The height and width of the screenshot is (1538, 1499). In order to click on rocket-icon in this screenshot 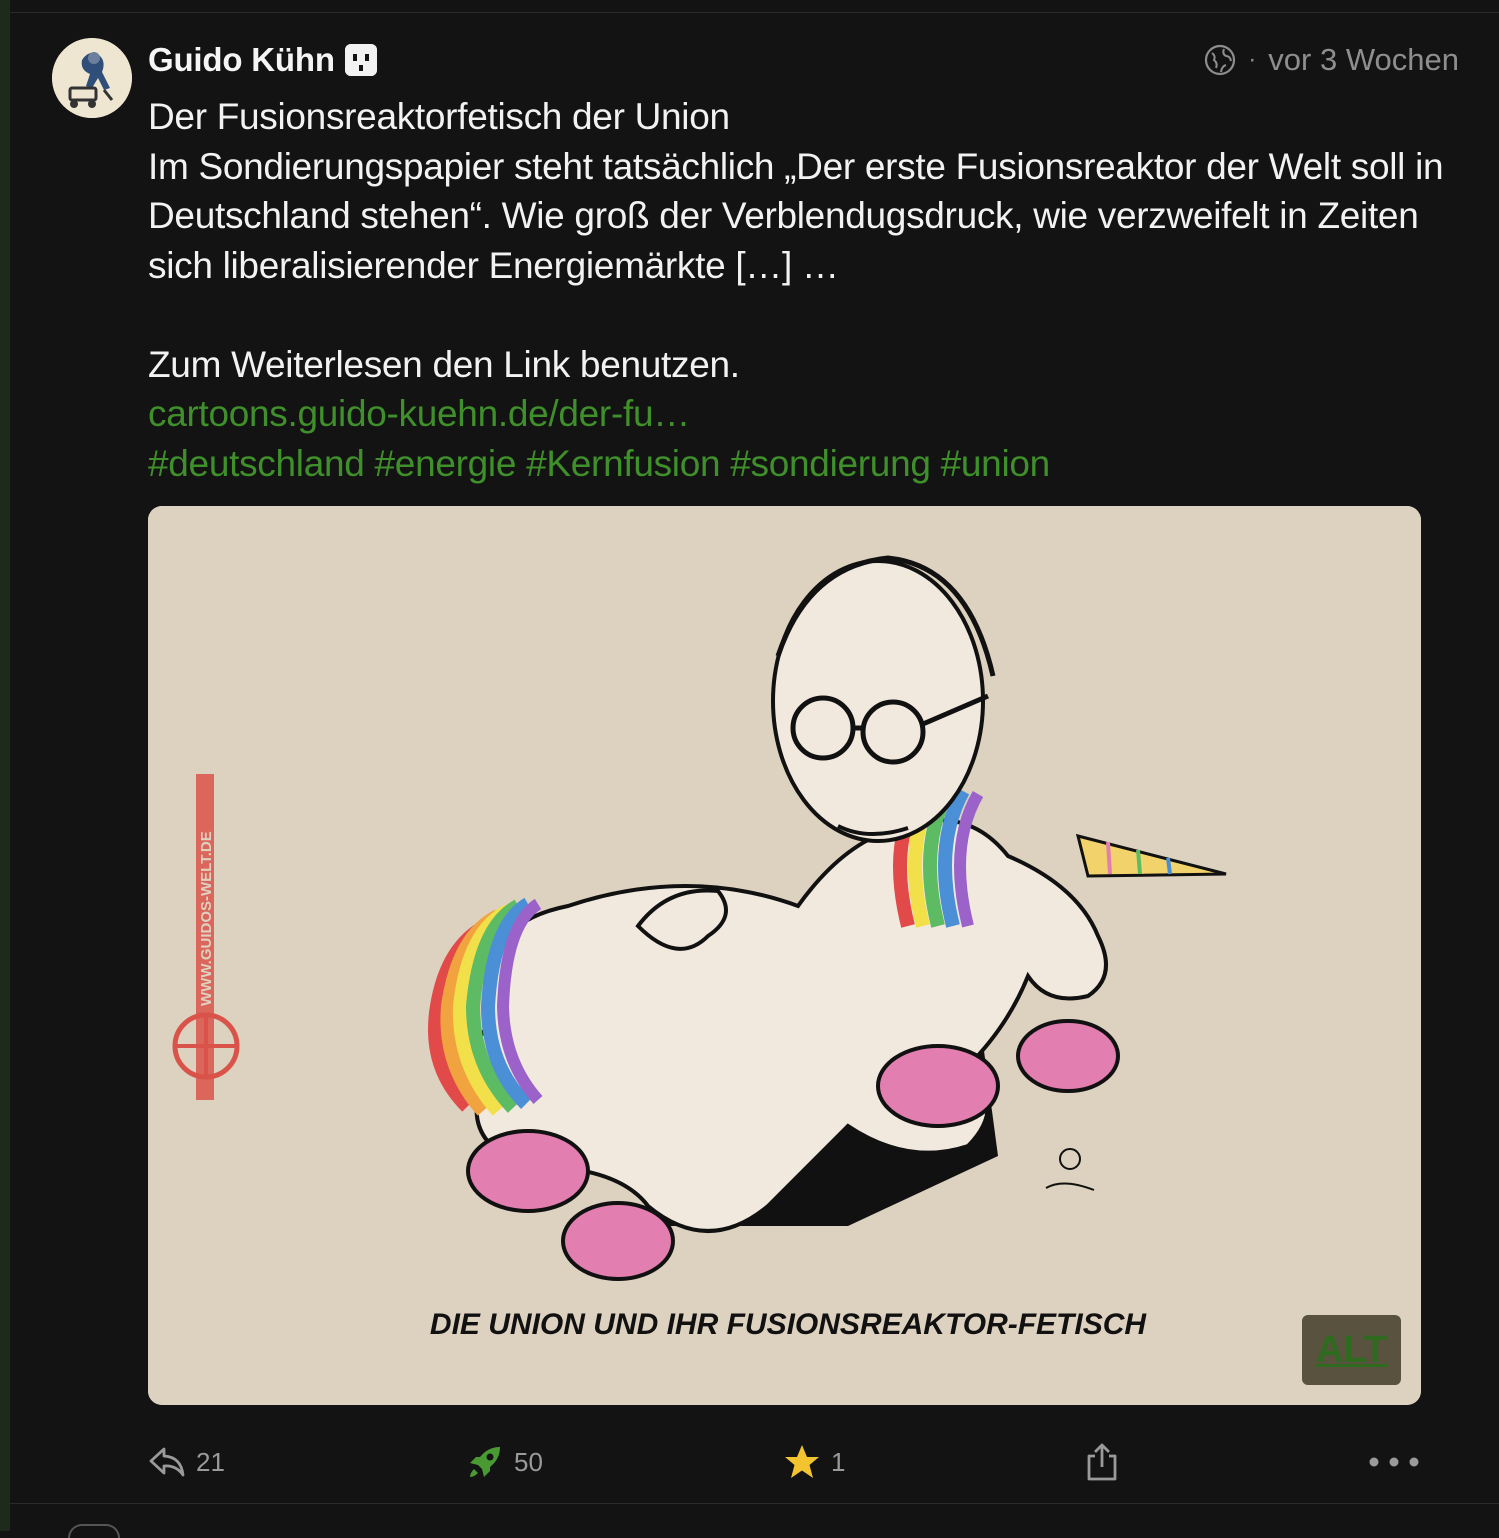, I will do `click(485, 1462)`.